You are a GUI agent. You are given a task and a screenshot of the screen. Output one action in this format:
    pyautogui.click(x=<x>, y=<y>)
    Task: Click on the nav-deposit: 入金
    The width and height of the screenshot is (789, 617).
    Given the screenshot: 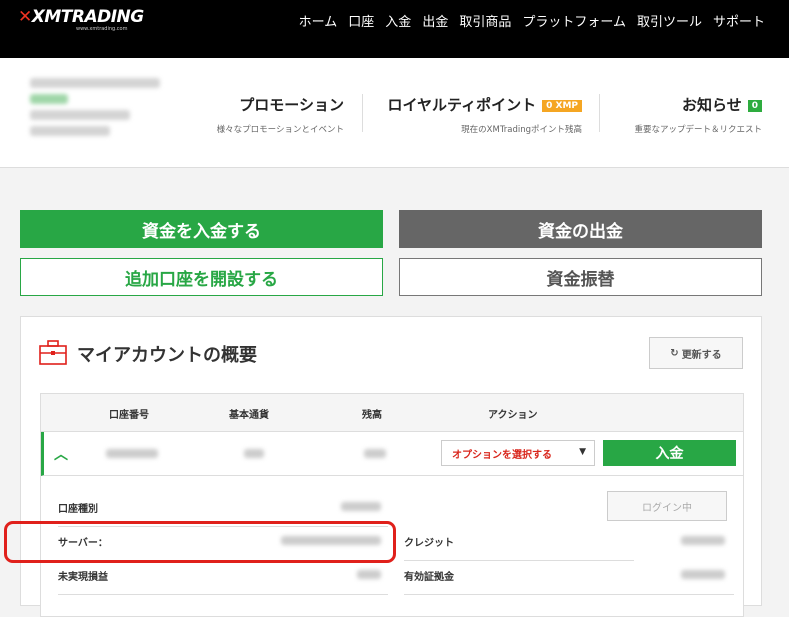 What is the action you would take?
    pyautogui.click(x=398, y=20)
    